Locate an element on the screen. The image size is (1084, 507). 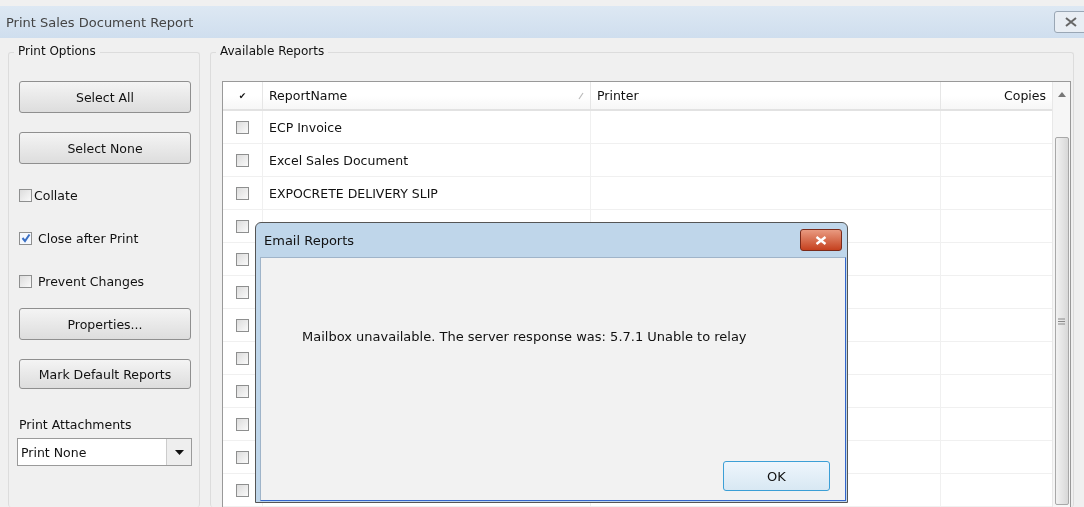
error-message: Mailbox unavailable. The server response was: 5.7.1 Unable to relay is located at coordinates (525, 336).